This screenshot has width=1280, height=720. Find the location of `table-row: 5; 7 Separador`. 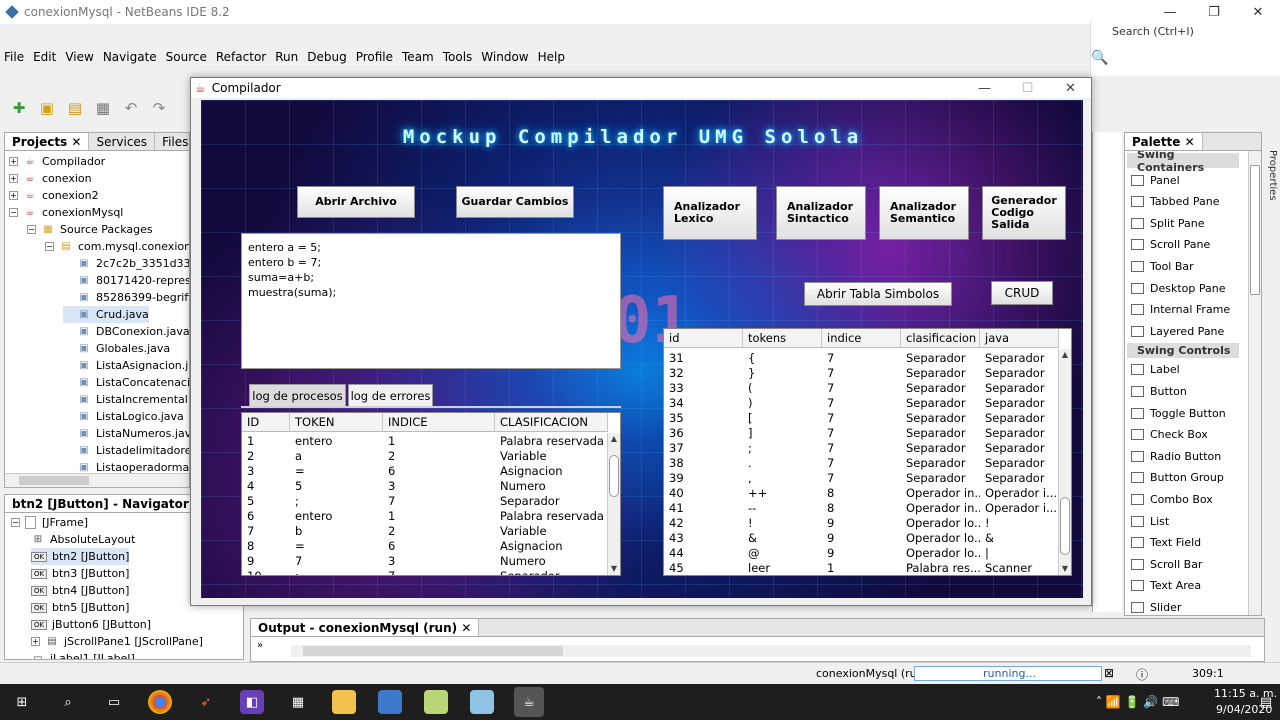

table-row: 5; 7 Separador is located at coordinates (425, 501).